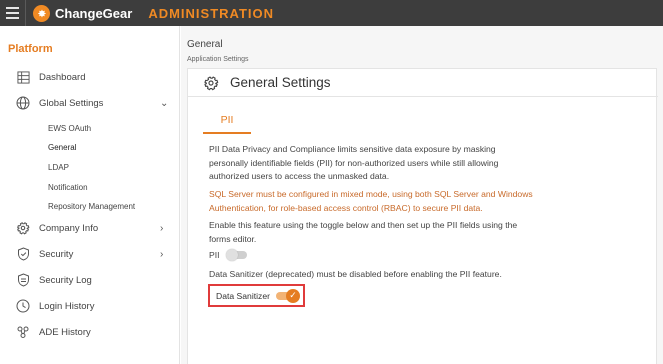 This screenshot has height=364, width=663. Describe the element at coordinates (30, 49) in the screenshot. I see `sidebar-title: Platform` at that location.